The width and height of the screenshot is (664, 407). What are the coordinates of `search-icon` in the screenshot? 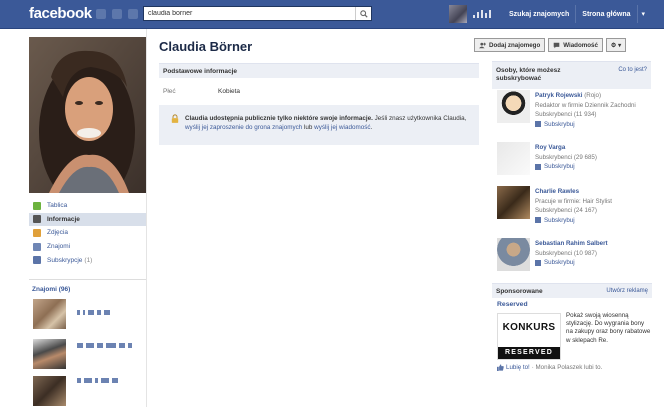 It's located at (363, 13).